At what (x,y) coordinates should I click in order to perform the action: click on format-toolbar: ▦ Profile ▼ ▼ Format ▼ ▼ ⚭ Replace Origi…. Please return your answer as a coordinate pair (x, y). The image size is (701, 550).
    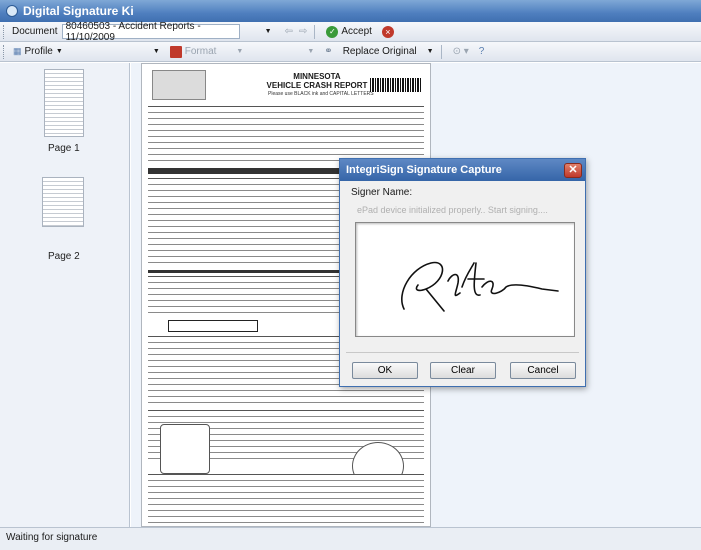
    Looking at the image, I should click on (350, 52).